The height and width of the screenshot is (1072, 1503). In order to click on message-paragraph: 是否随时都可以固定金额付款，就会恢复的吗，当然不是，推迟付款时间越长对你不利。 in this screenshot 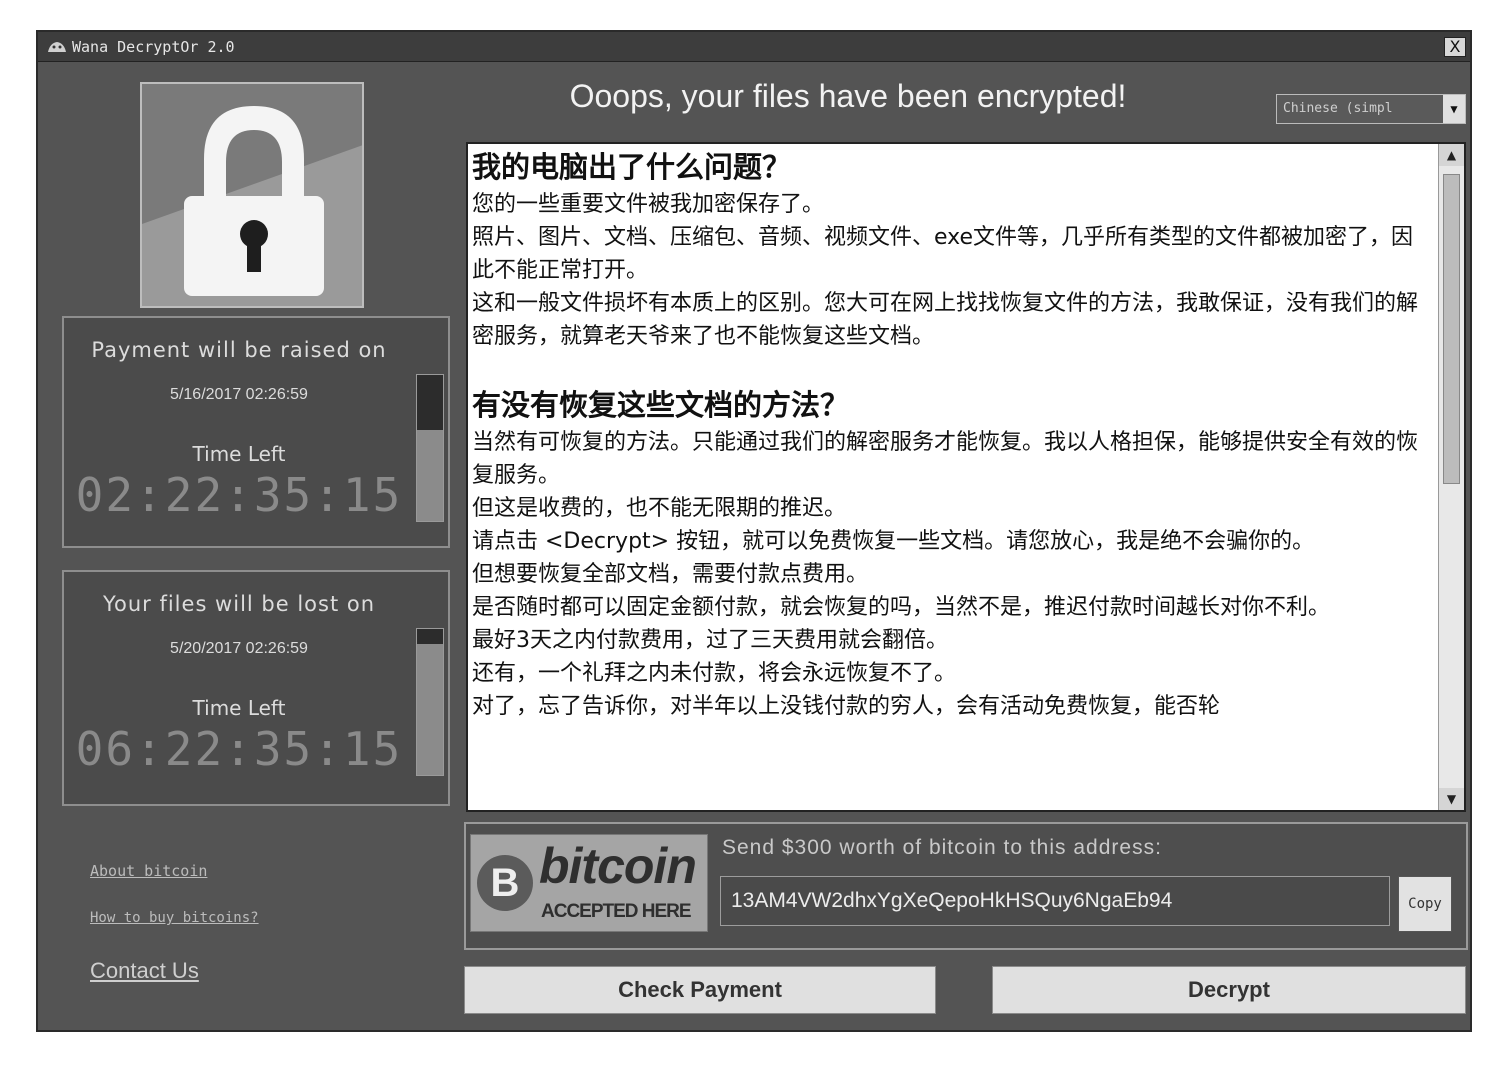, I will do `click(901, 607)`.